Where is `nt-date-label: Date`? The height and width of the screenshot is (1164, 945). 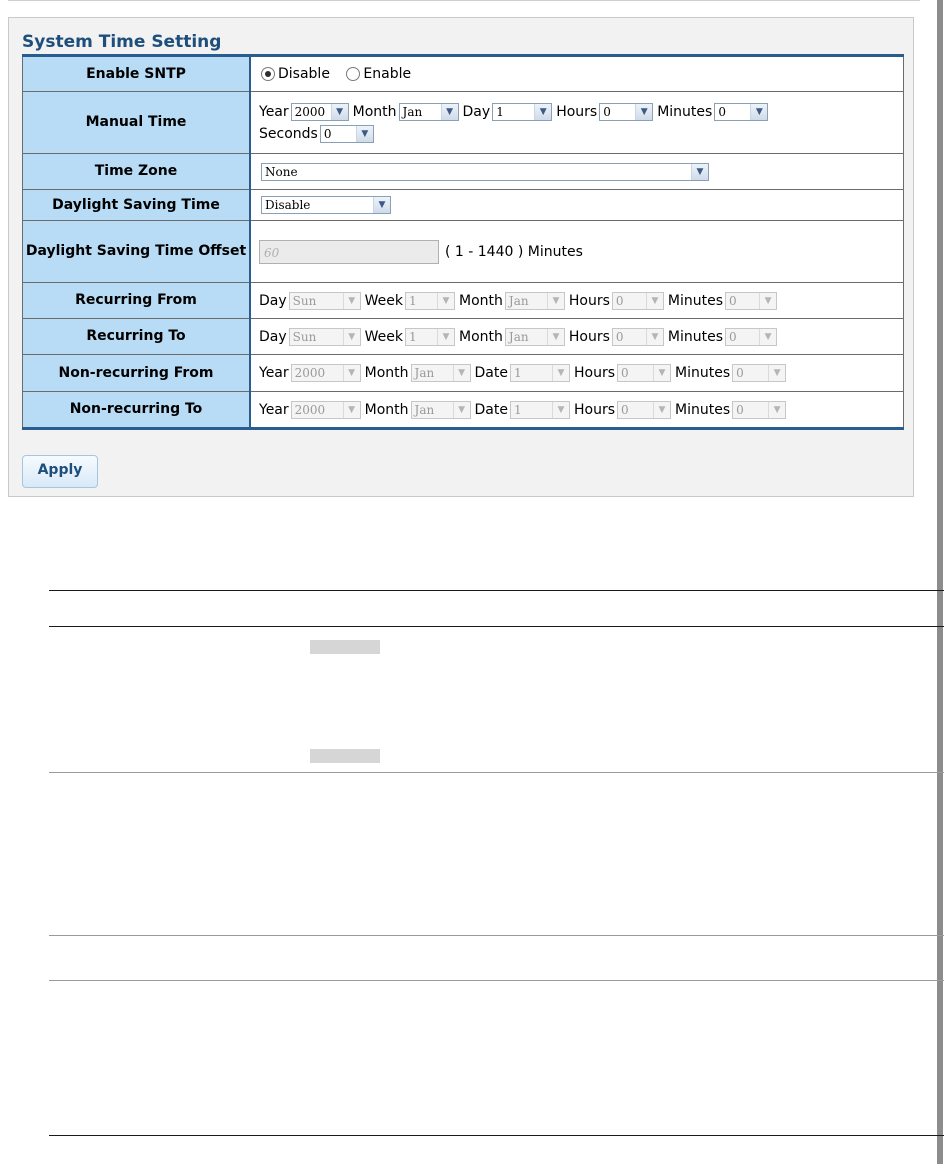
nt-date-label: Date is located at coordinates (491, 409).